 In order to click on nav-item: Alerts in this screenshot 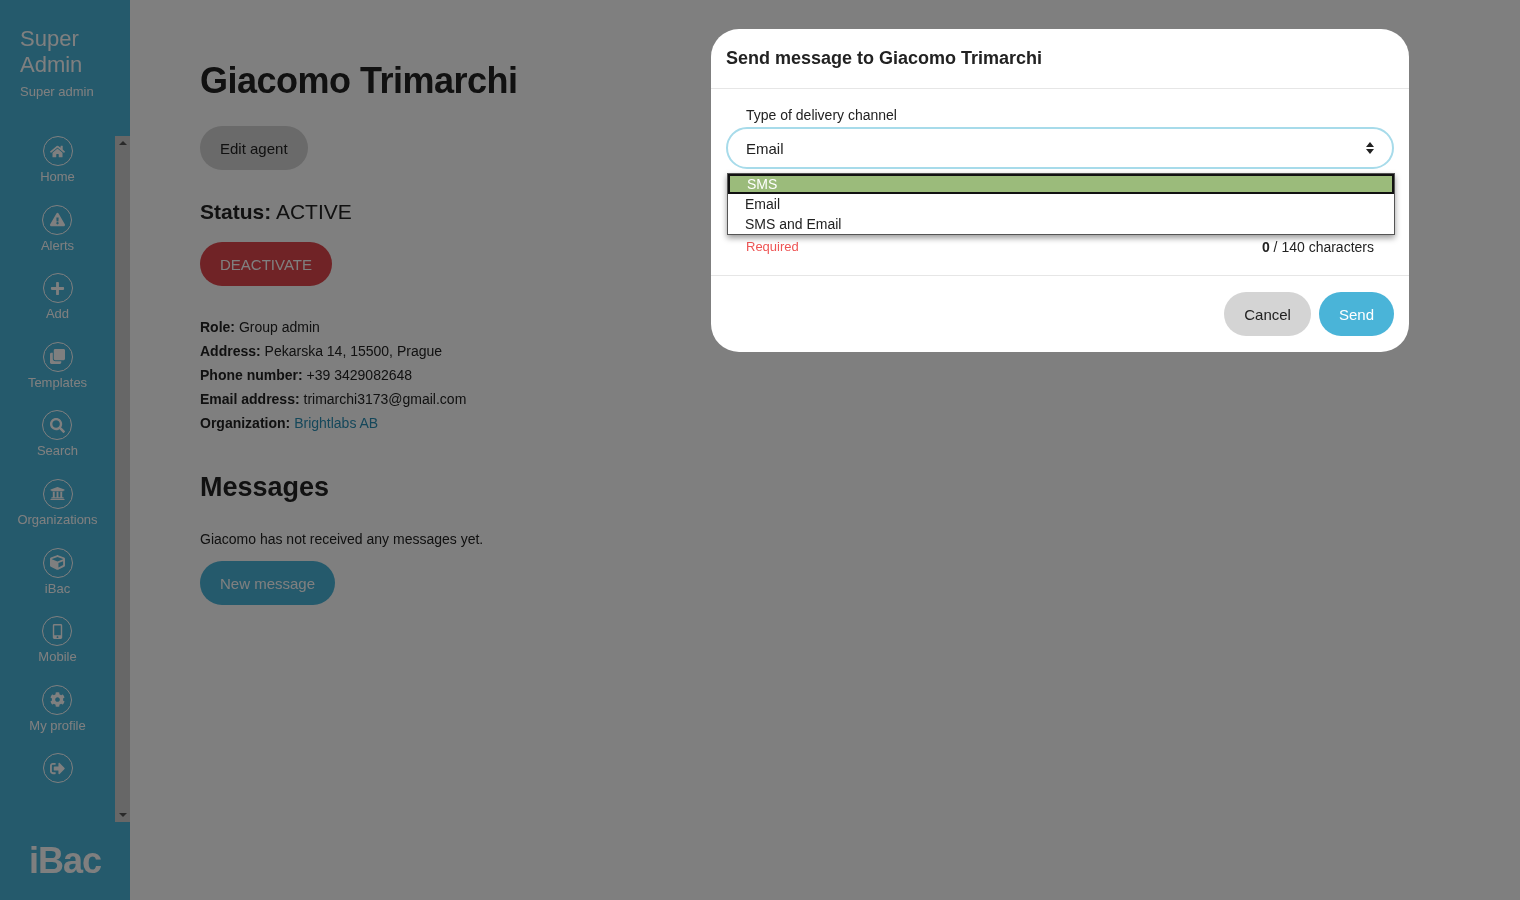, I will do `click(57, 239)`.